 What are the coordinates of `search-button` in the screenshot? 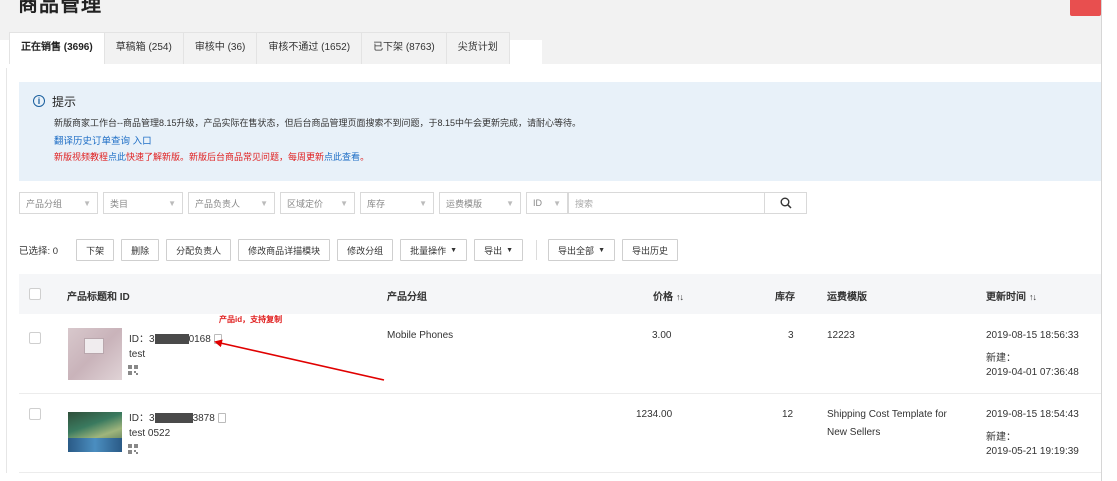 It's located at (786, 203).